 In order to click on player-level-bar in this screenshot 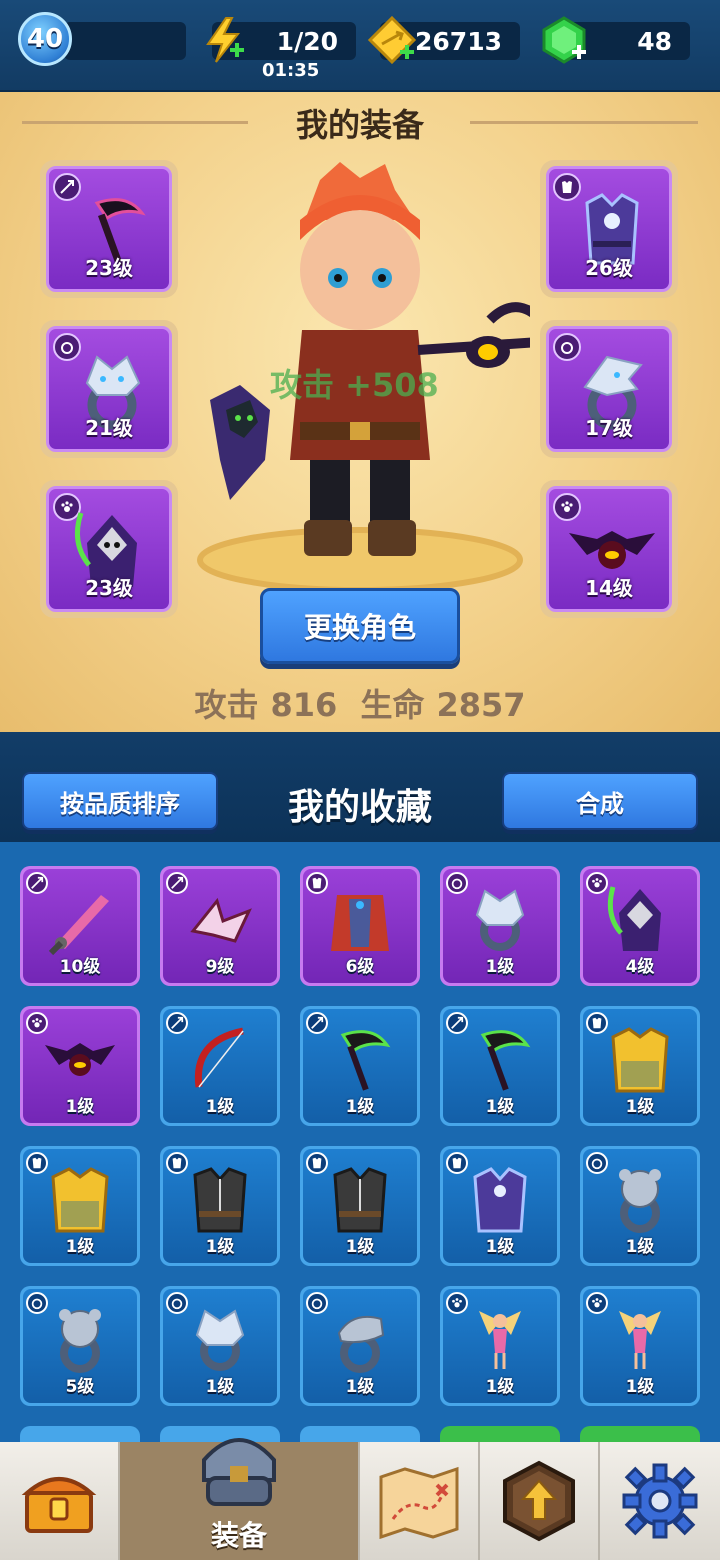, I will do `click(125, 41)`.